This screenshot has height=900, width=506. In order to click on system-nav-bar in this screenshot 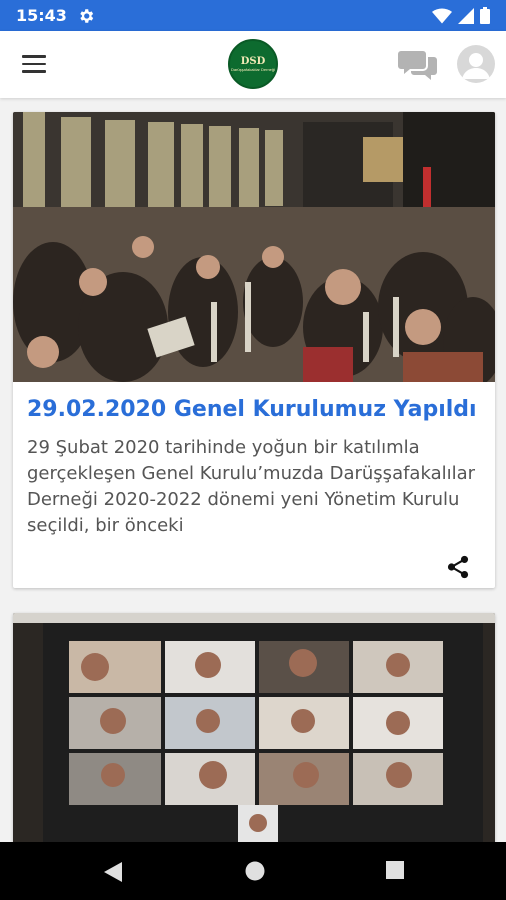, I will do `click(253, 871)`.